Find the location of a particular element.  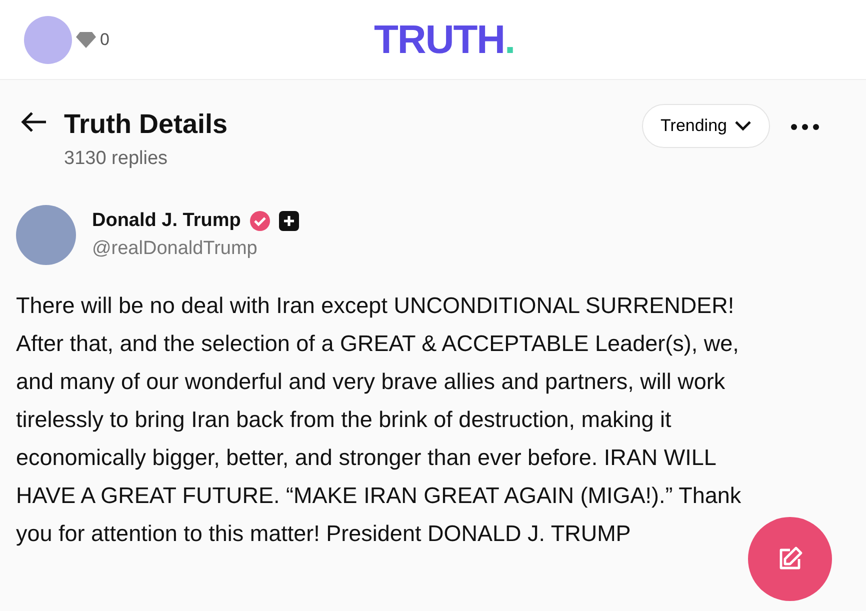

points-count: 0 is located at coordinates (105, 39).